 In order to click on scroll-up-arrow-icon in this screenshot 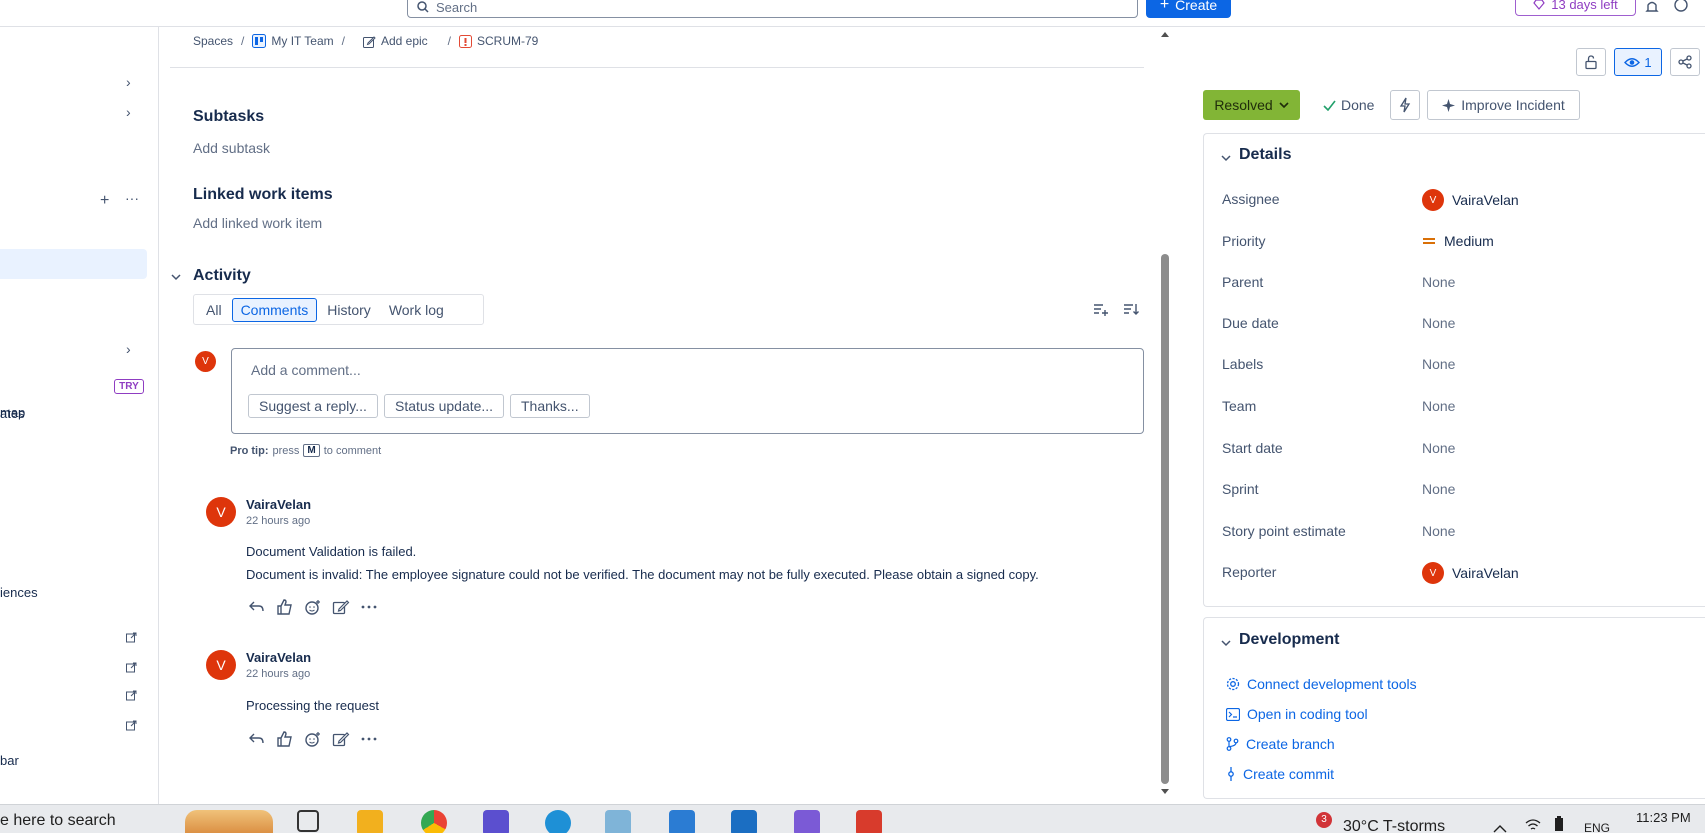, I will do `click(1165, 34)`.